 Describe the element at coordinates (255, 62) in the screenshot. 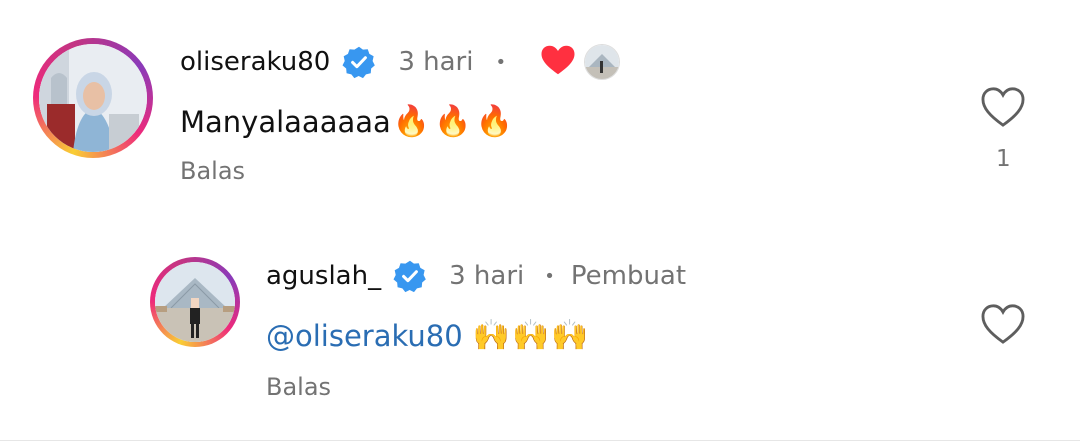

I see `comment-username: oliseraku80` at that location.